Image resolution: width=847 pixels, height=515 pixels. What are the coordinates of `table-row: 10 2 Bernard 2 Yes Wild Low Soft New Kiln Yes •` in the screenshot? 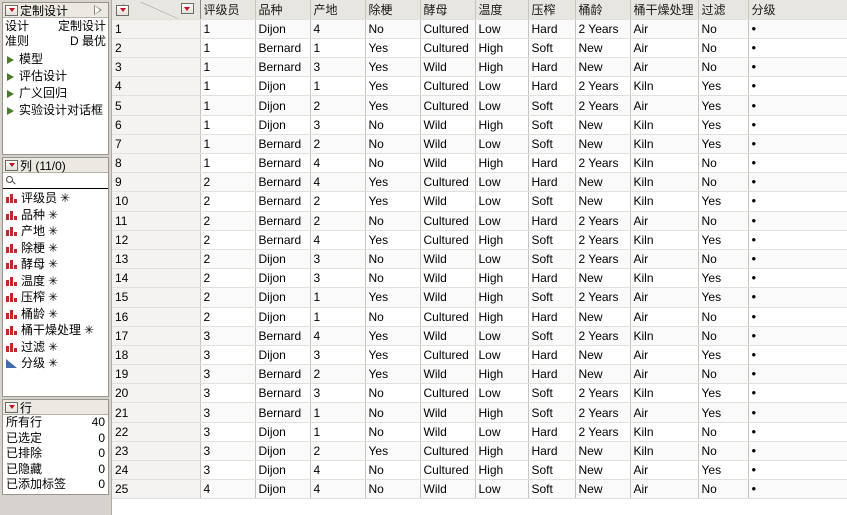 It's located at (479, 201).